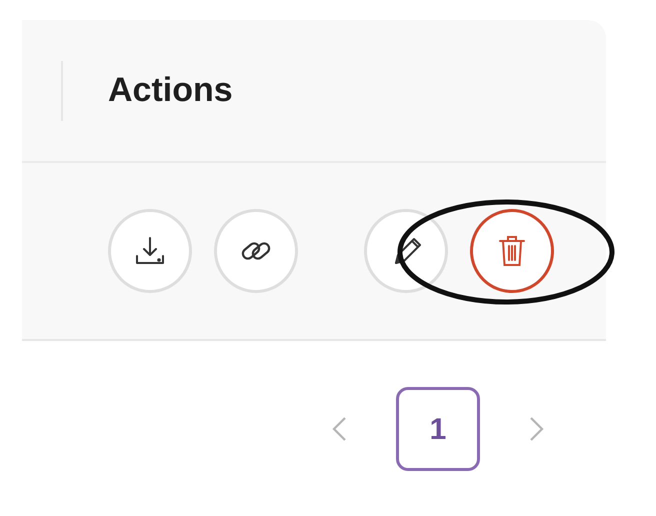  Describe the element at coordinates (170, 90) in the screenshot. I see `column-header: Actions` at that location.